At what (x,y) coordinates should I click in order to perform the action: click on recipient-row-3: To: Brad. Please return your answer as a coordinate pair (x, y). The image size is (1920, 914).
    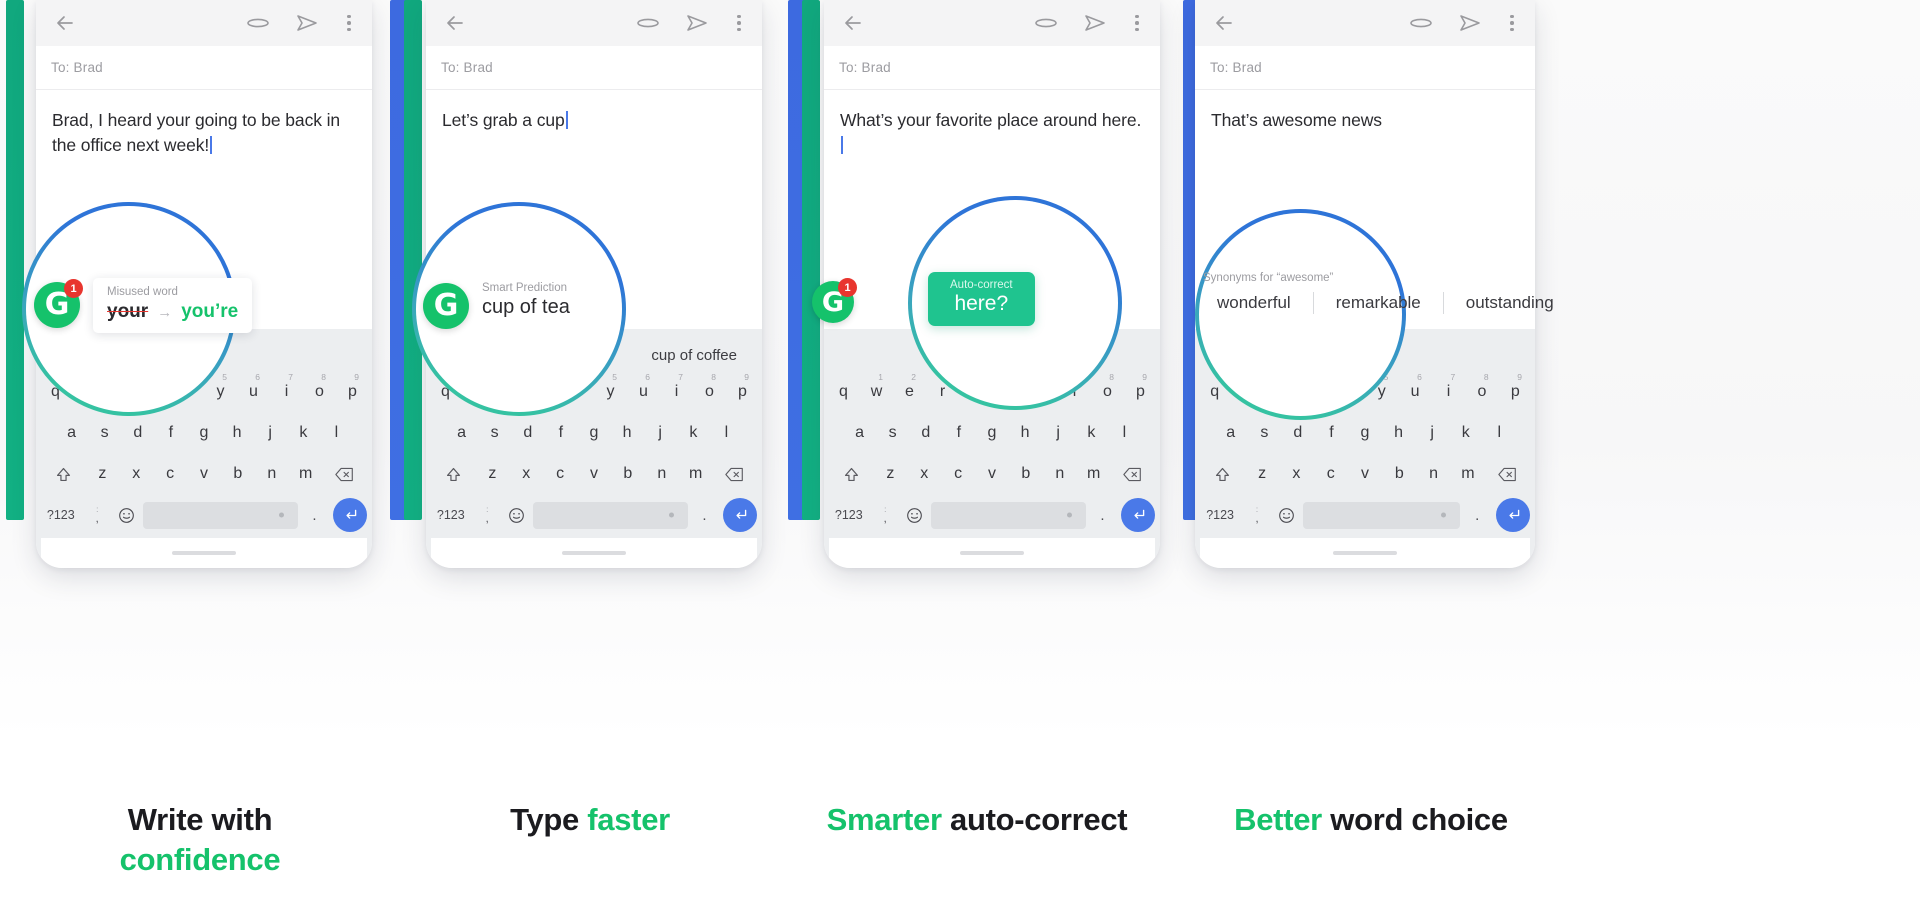
    Looking at the image, I should click on (992, 68).